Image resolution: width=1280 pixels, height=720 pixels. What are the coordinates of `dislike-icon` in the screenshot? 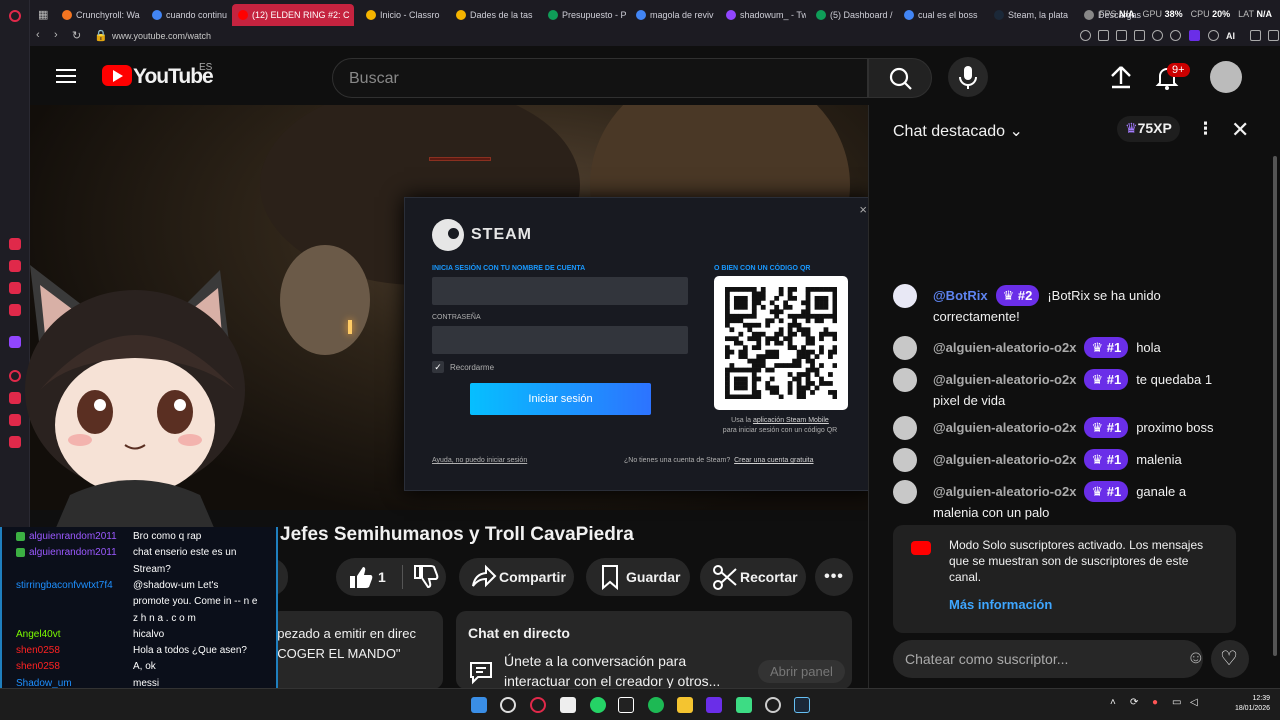 It's located at (424, 577).